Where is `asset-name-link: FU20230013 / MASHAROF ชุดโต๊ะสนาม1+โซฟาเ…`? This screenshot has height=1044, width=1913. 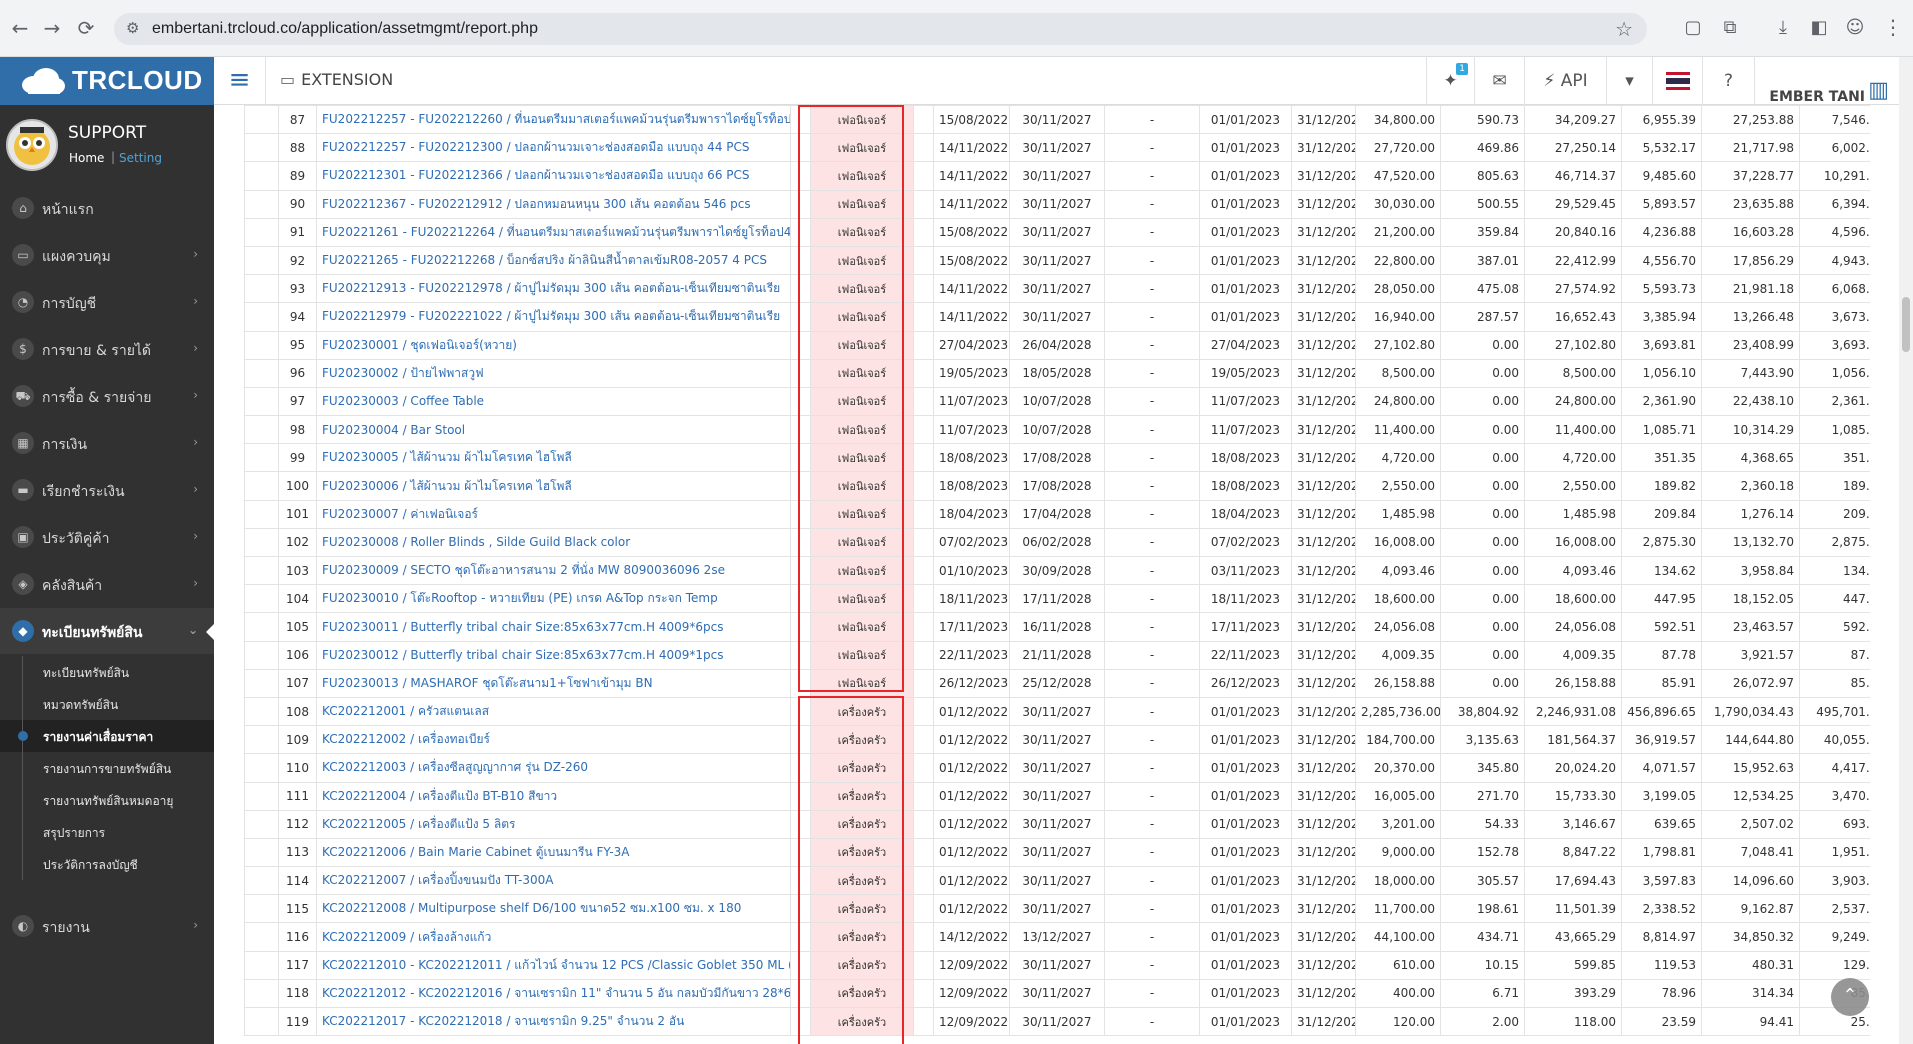
asset-name-link: FU20230013 / MASHAROF ชุดโต๊ะสนาม1+โซฟาเ… is located at coordinates (553, 683).